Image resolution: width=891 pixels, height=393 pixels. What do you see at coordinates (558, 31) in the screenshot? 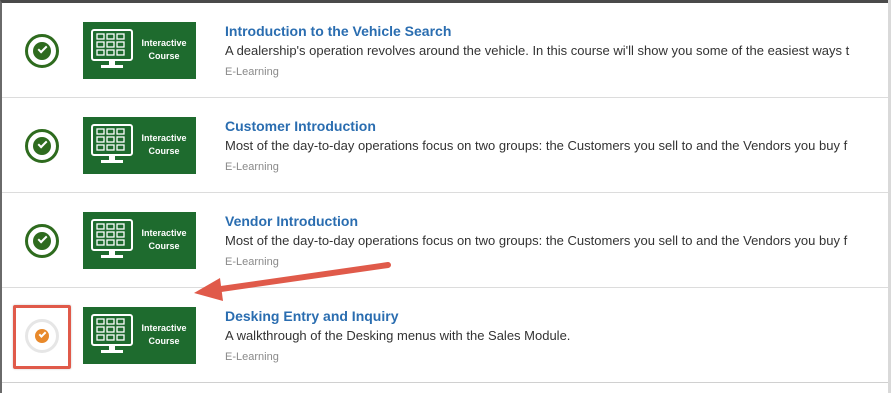
I see `course-title-link: Introduction to the Vehicle Search` at bounding box center [558, 31].